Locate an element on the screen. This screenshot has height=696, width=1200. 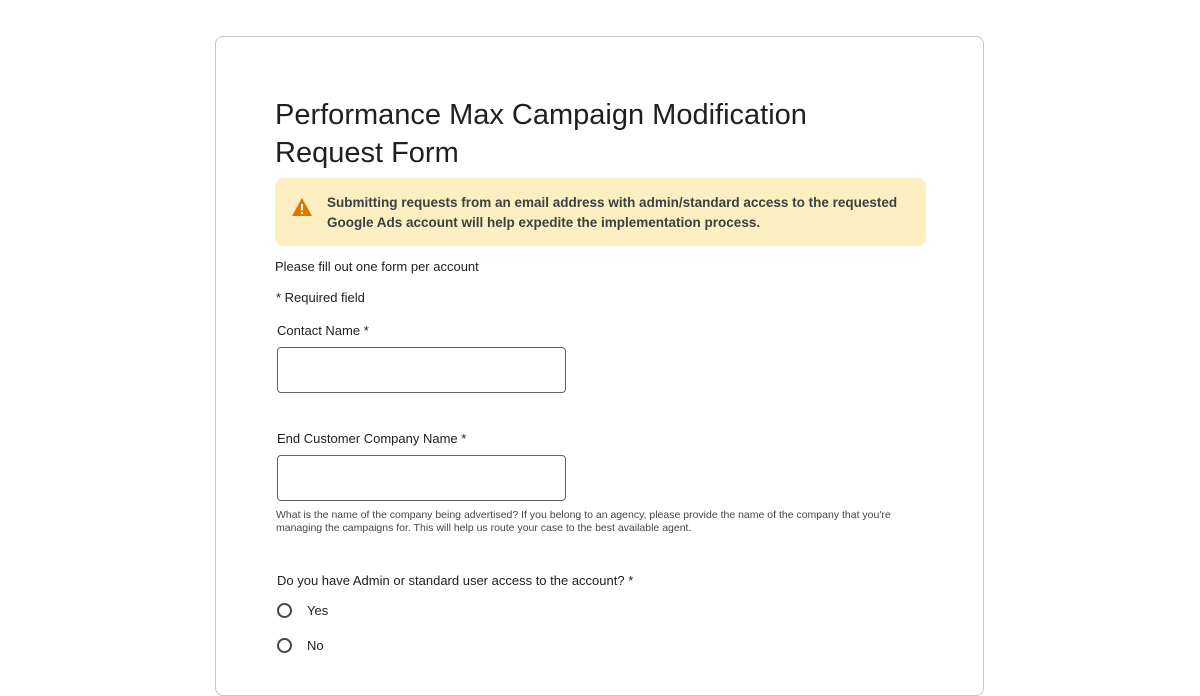
warning-icon is located at coordinates (302, 207).